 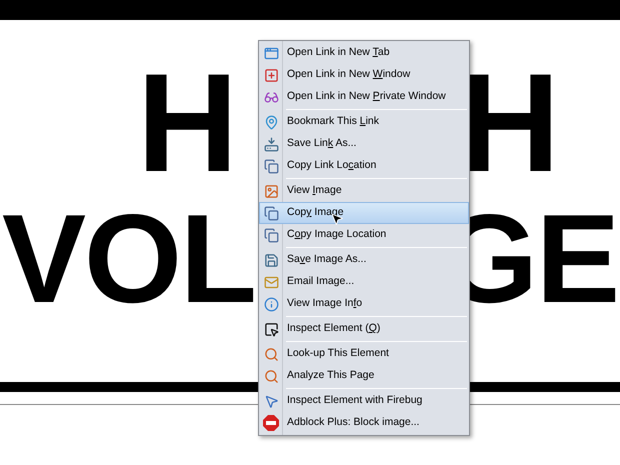 What do you see at coordinates (338, 353) in the screenshot?
I see `menu-item-label: Look-up This Element` at bounding box center [338, 353].